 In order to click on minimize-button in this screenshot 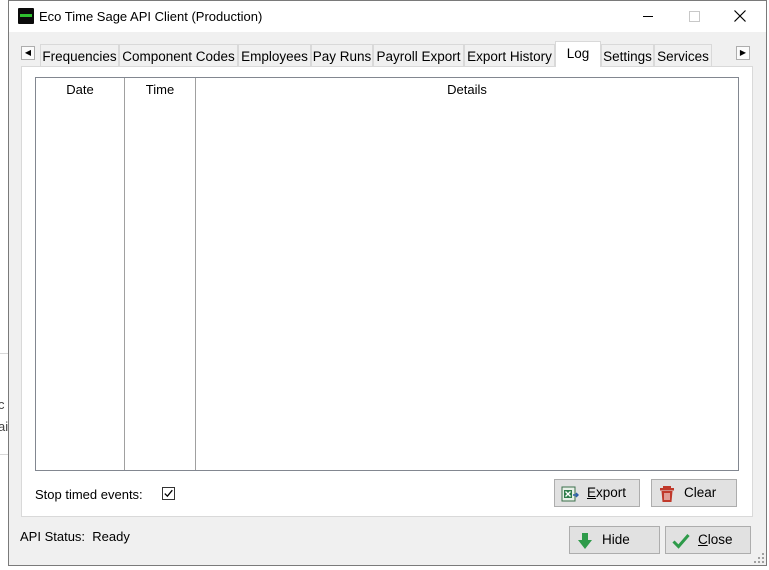, I will do `click(648, 16)`.